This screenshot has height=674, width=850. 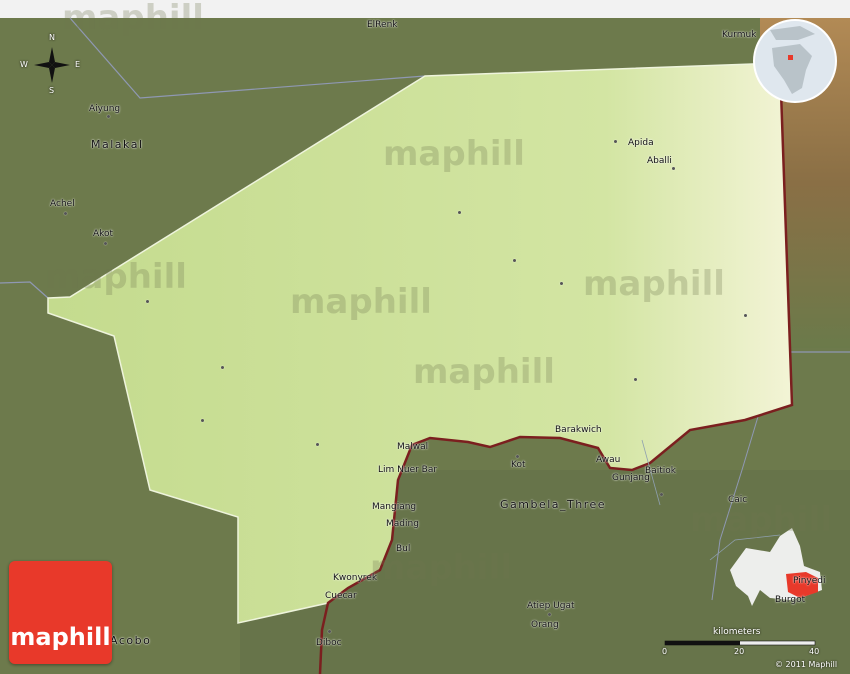 I want to click on place-label: Pinyedi, so click(x=809, y=581).